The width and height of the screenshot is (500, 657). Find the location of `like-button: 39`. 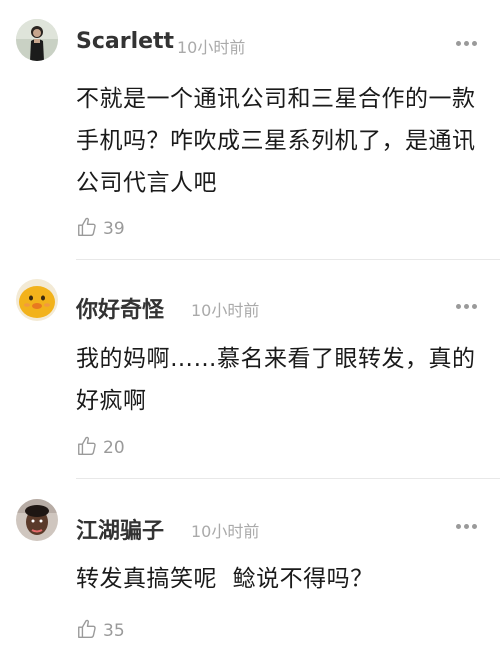

like-button: 39 is located at coordinates (100, 225).